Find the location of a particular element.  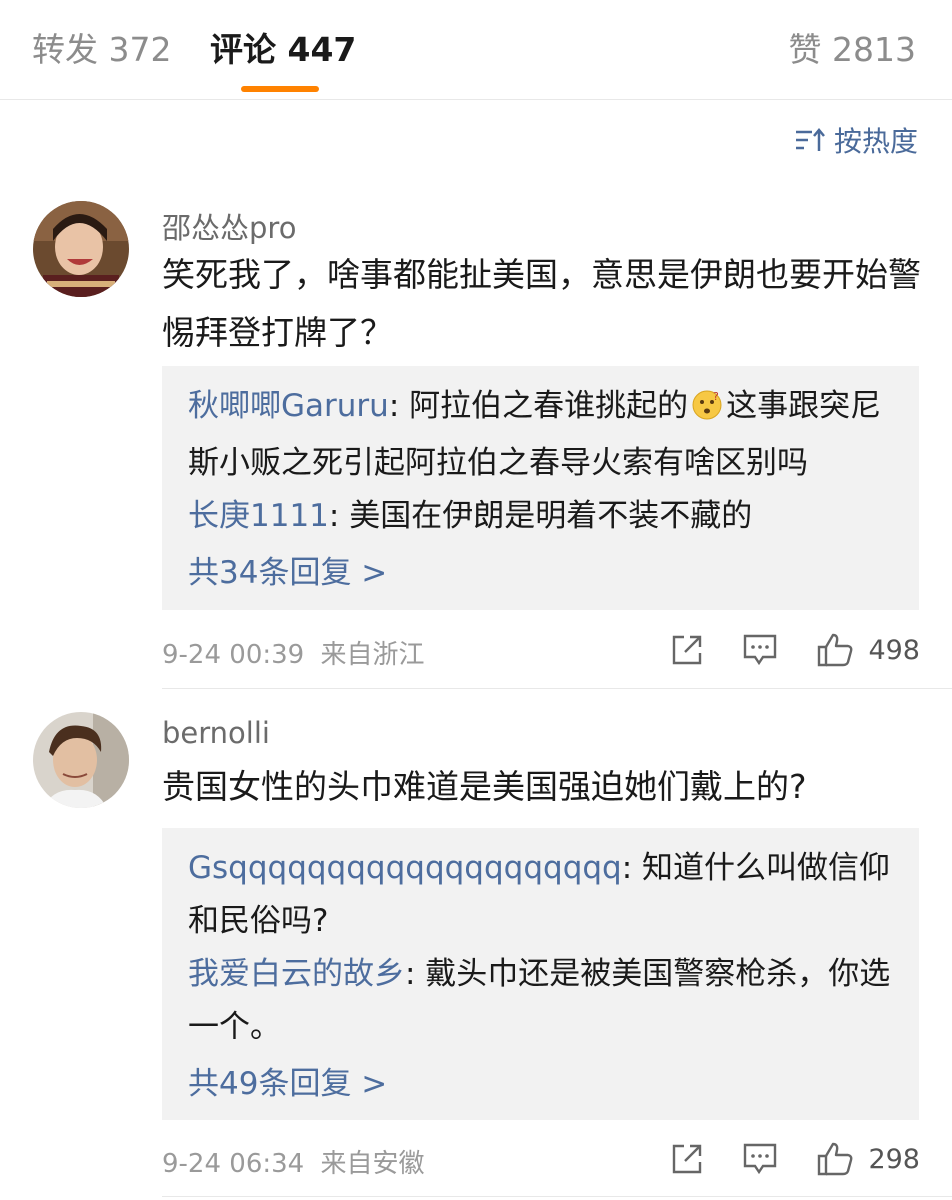

comment-username: 邵怂怂pro is located at coordinates (229, 226).